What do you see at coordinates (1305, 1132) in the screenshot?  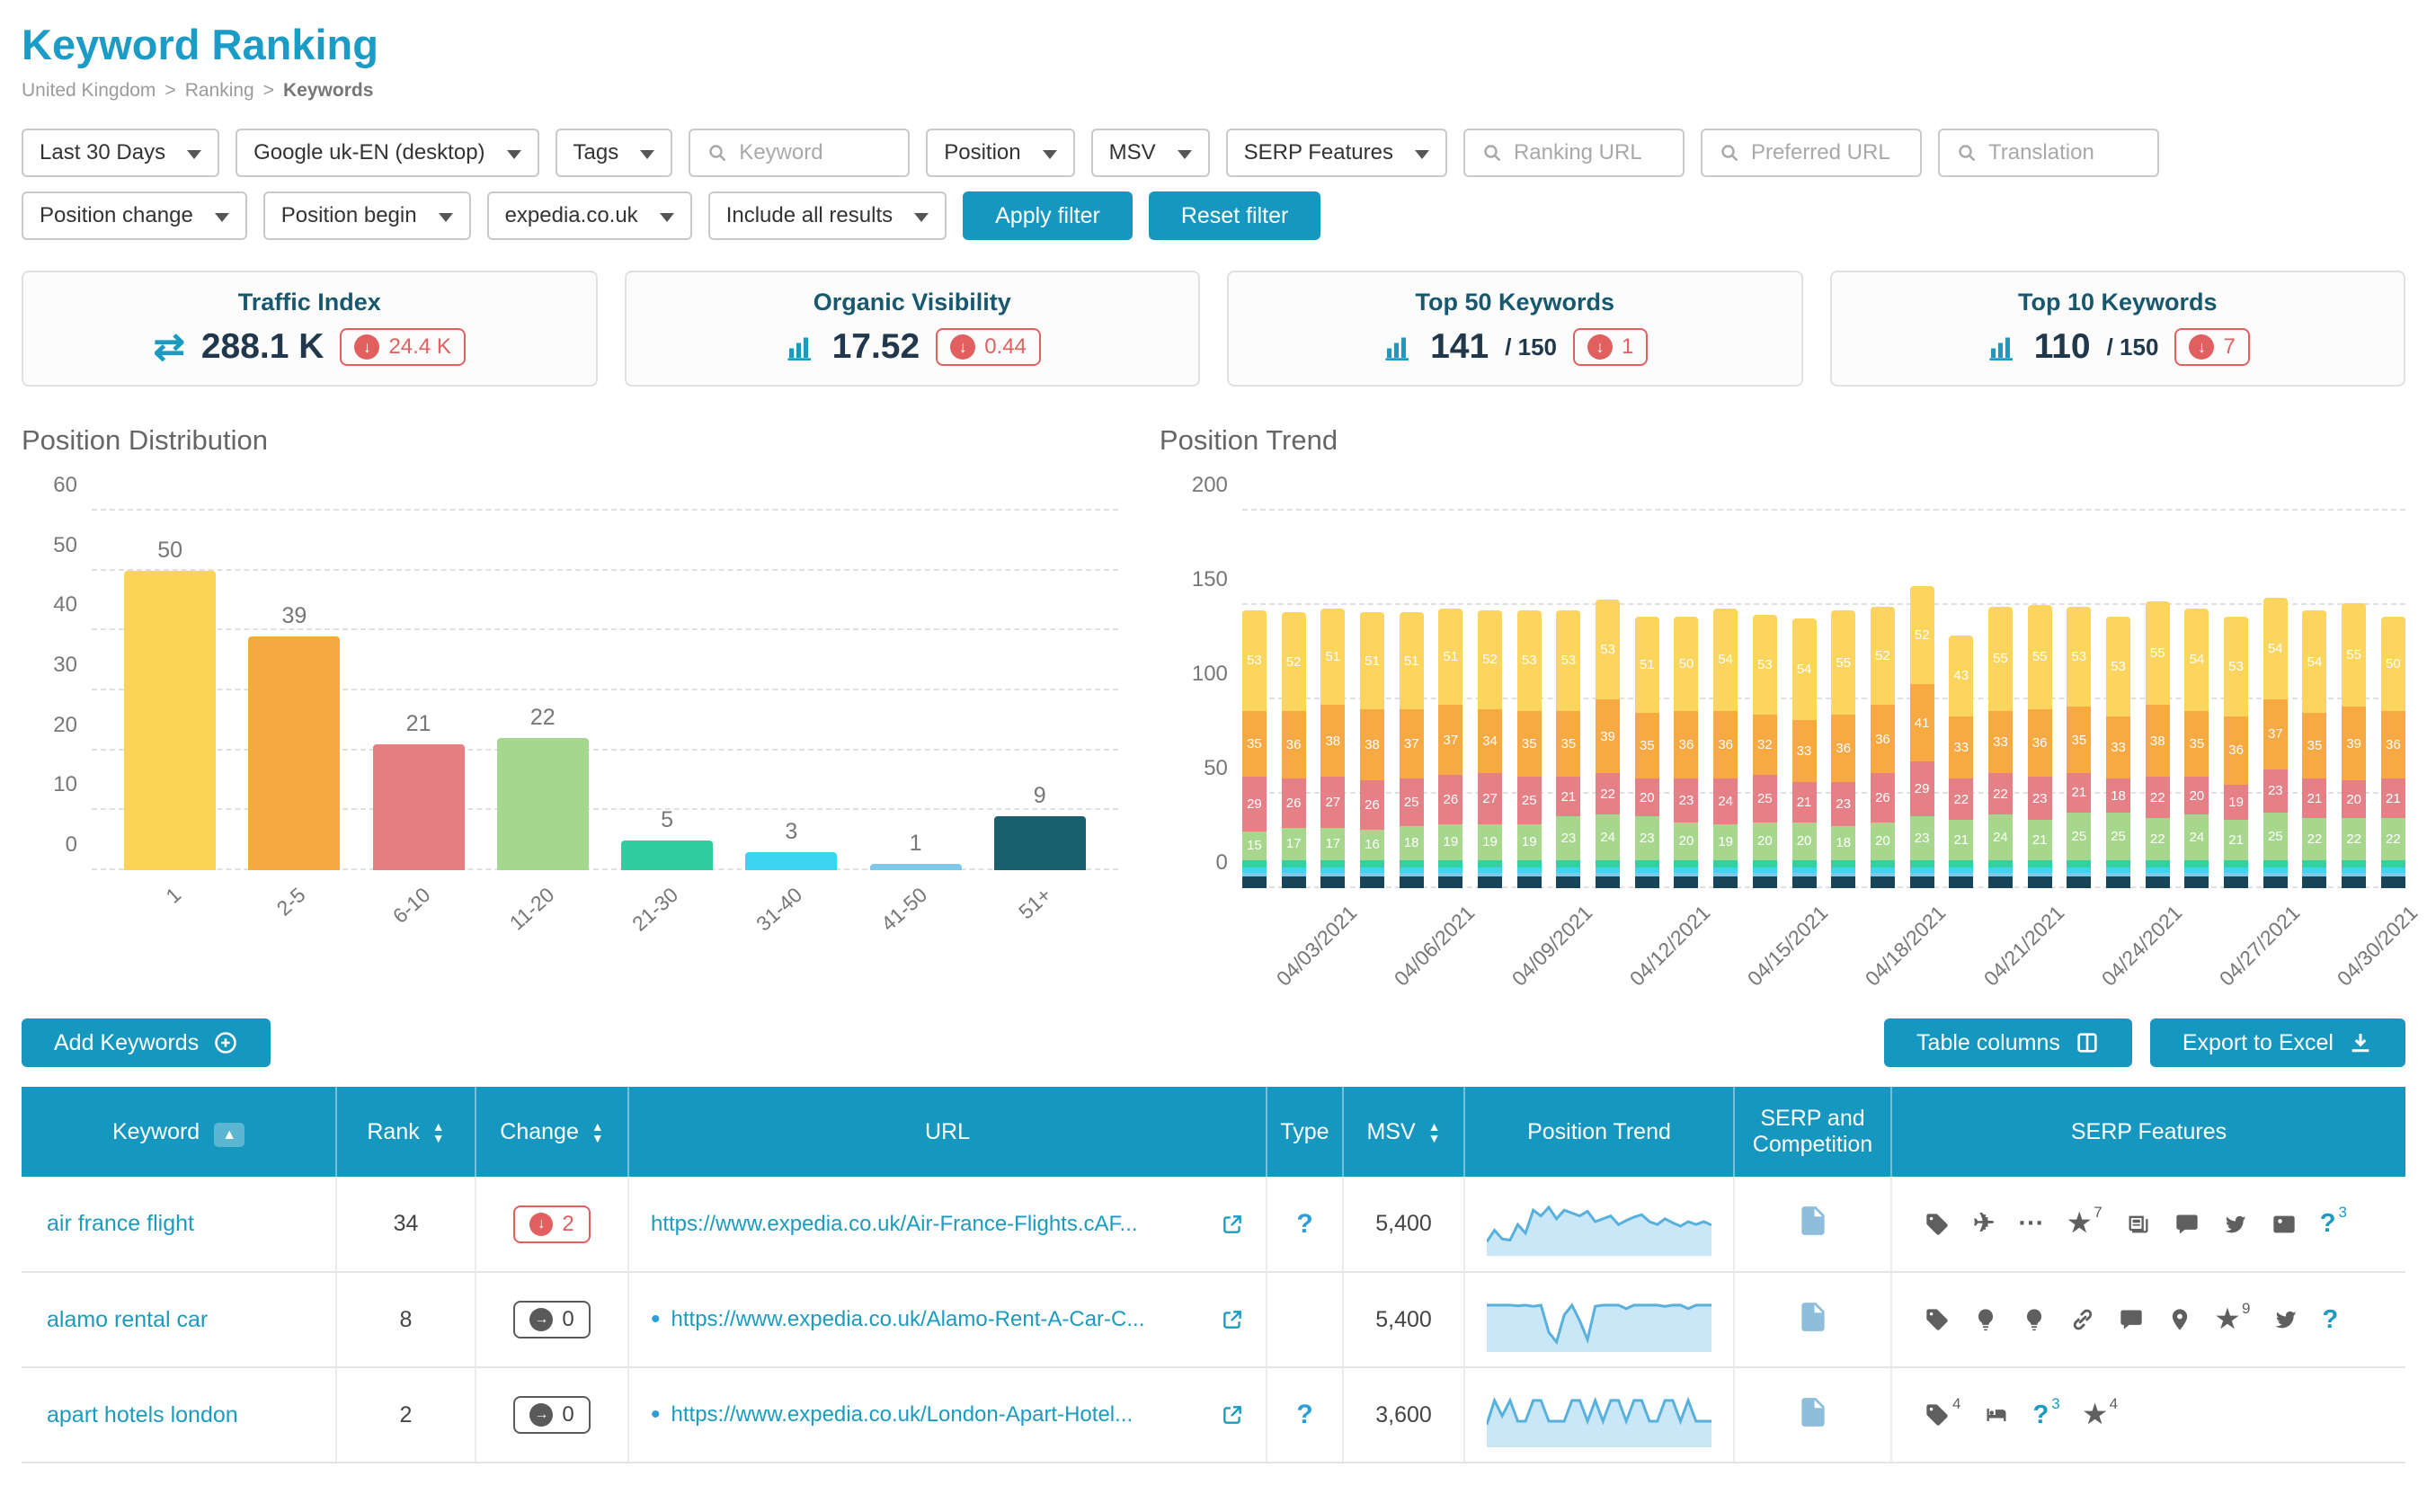 I see `column-header-type: Type` at bounding box center [1305, 1132].